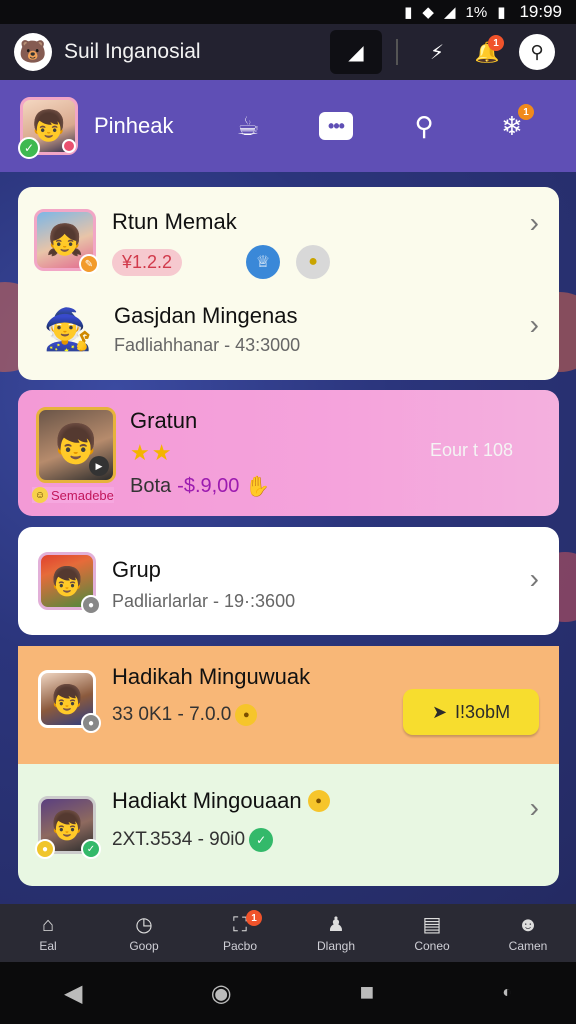 The height and width of the screenshot is (1024, 576). What do you see at coordinates (207, 344) in the screenshot?
I see `item-subtitle: Fadliahhanar - 43:3000` at bounding box center [207, 344].